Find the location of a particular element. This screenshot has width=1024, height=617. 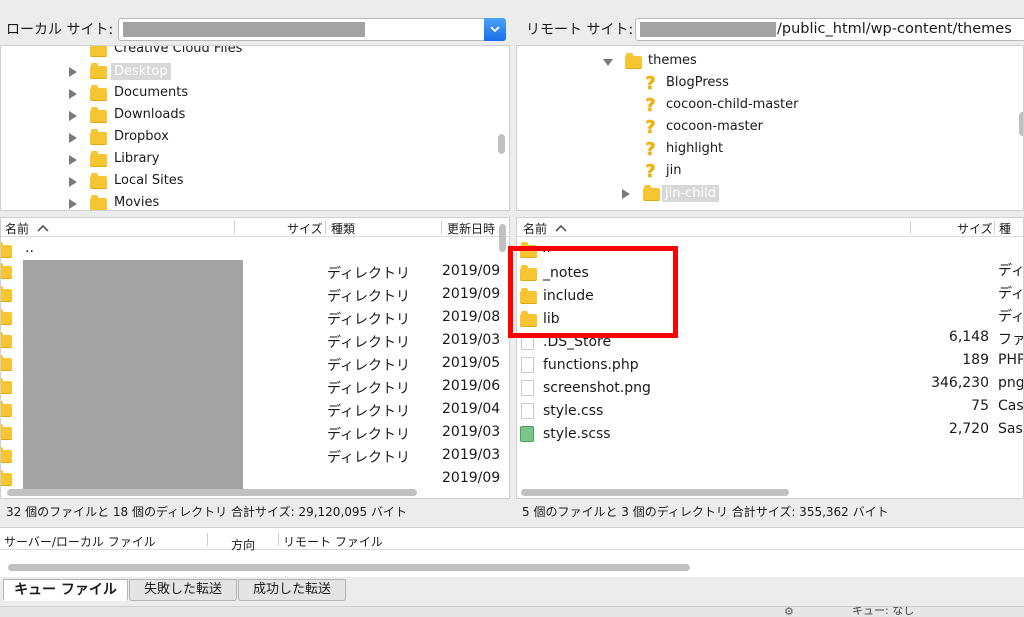

queue-col-direction: 方向 is located at coordinates (243, 544).